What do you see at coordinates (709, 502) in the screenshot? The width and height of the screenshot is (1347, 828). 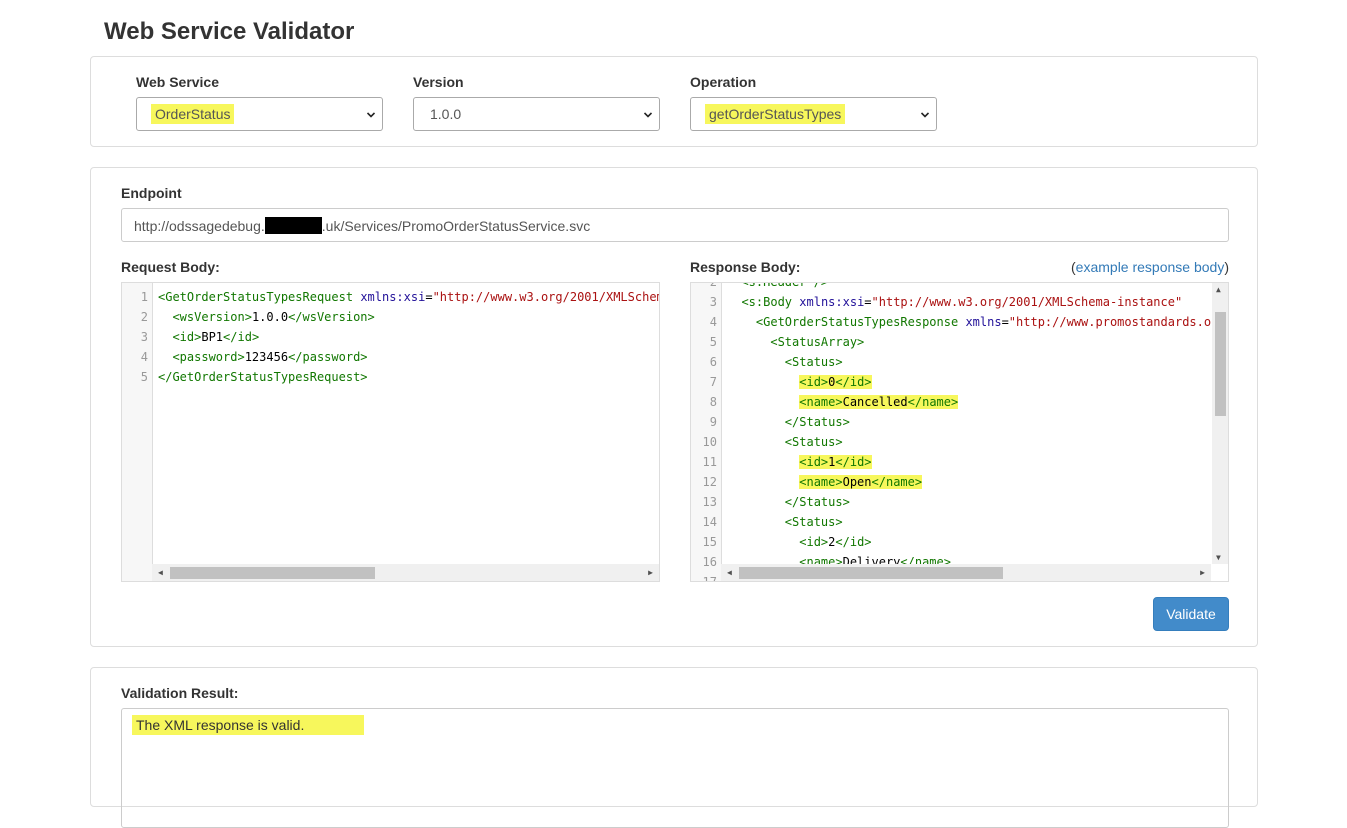 I see `line-number: 13` at bounding box center [709, 502].